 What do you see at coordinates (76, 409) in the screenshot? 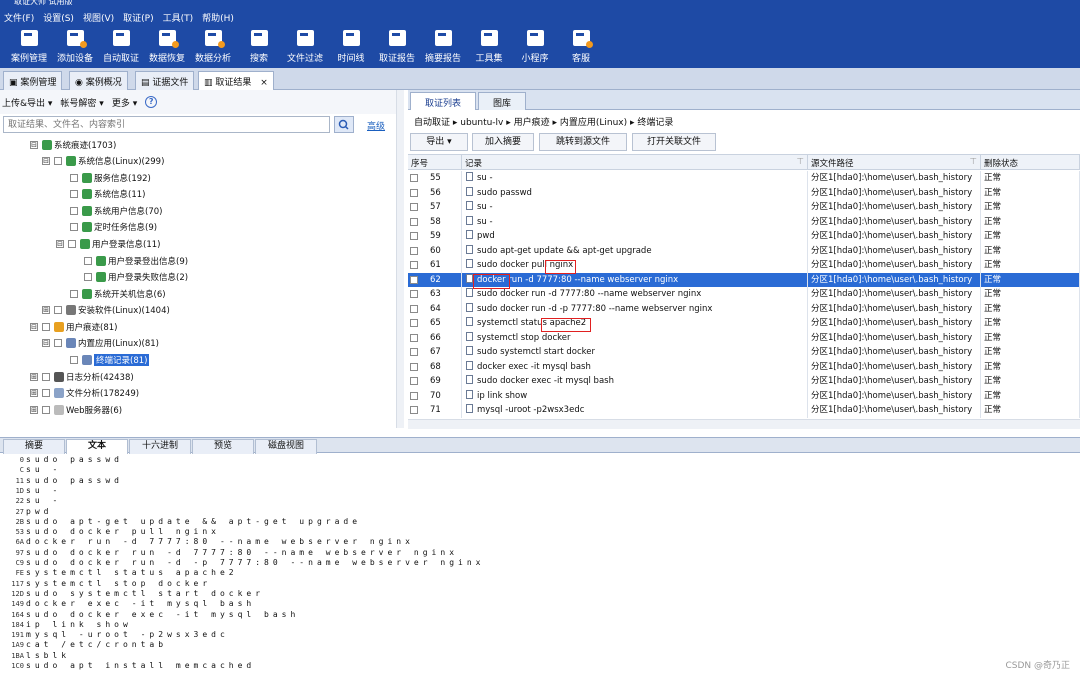
I see `tree-item-web: ⊞ Web服务器(6)` at bounding box center [76, 409].